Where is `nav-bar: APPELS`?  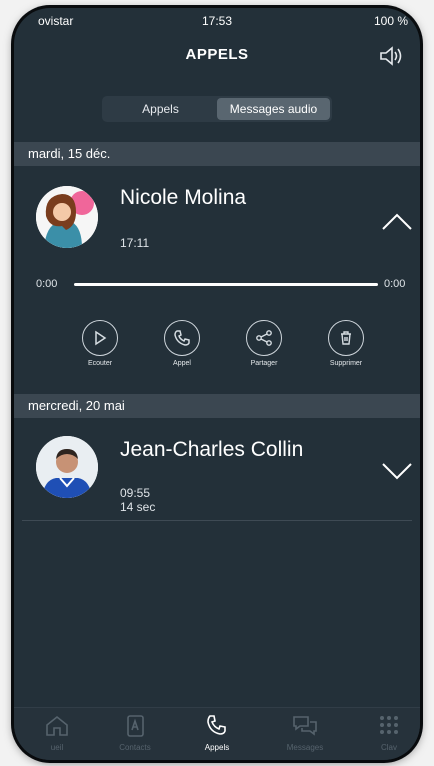
nav-bar: APPELS is located at coordinates (217, 59).